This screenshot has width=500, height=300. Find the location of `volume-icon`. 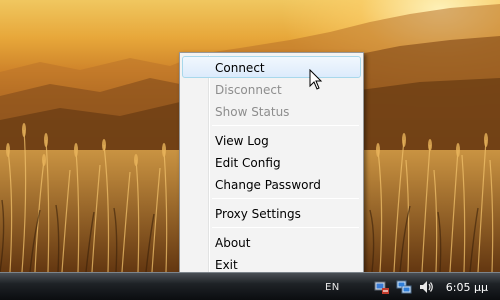

volume-icon is located at coordinates (426, 287).